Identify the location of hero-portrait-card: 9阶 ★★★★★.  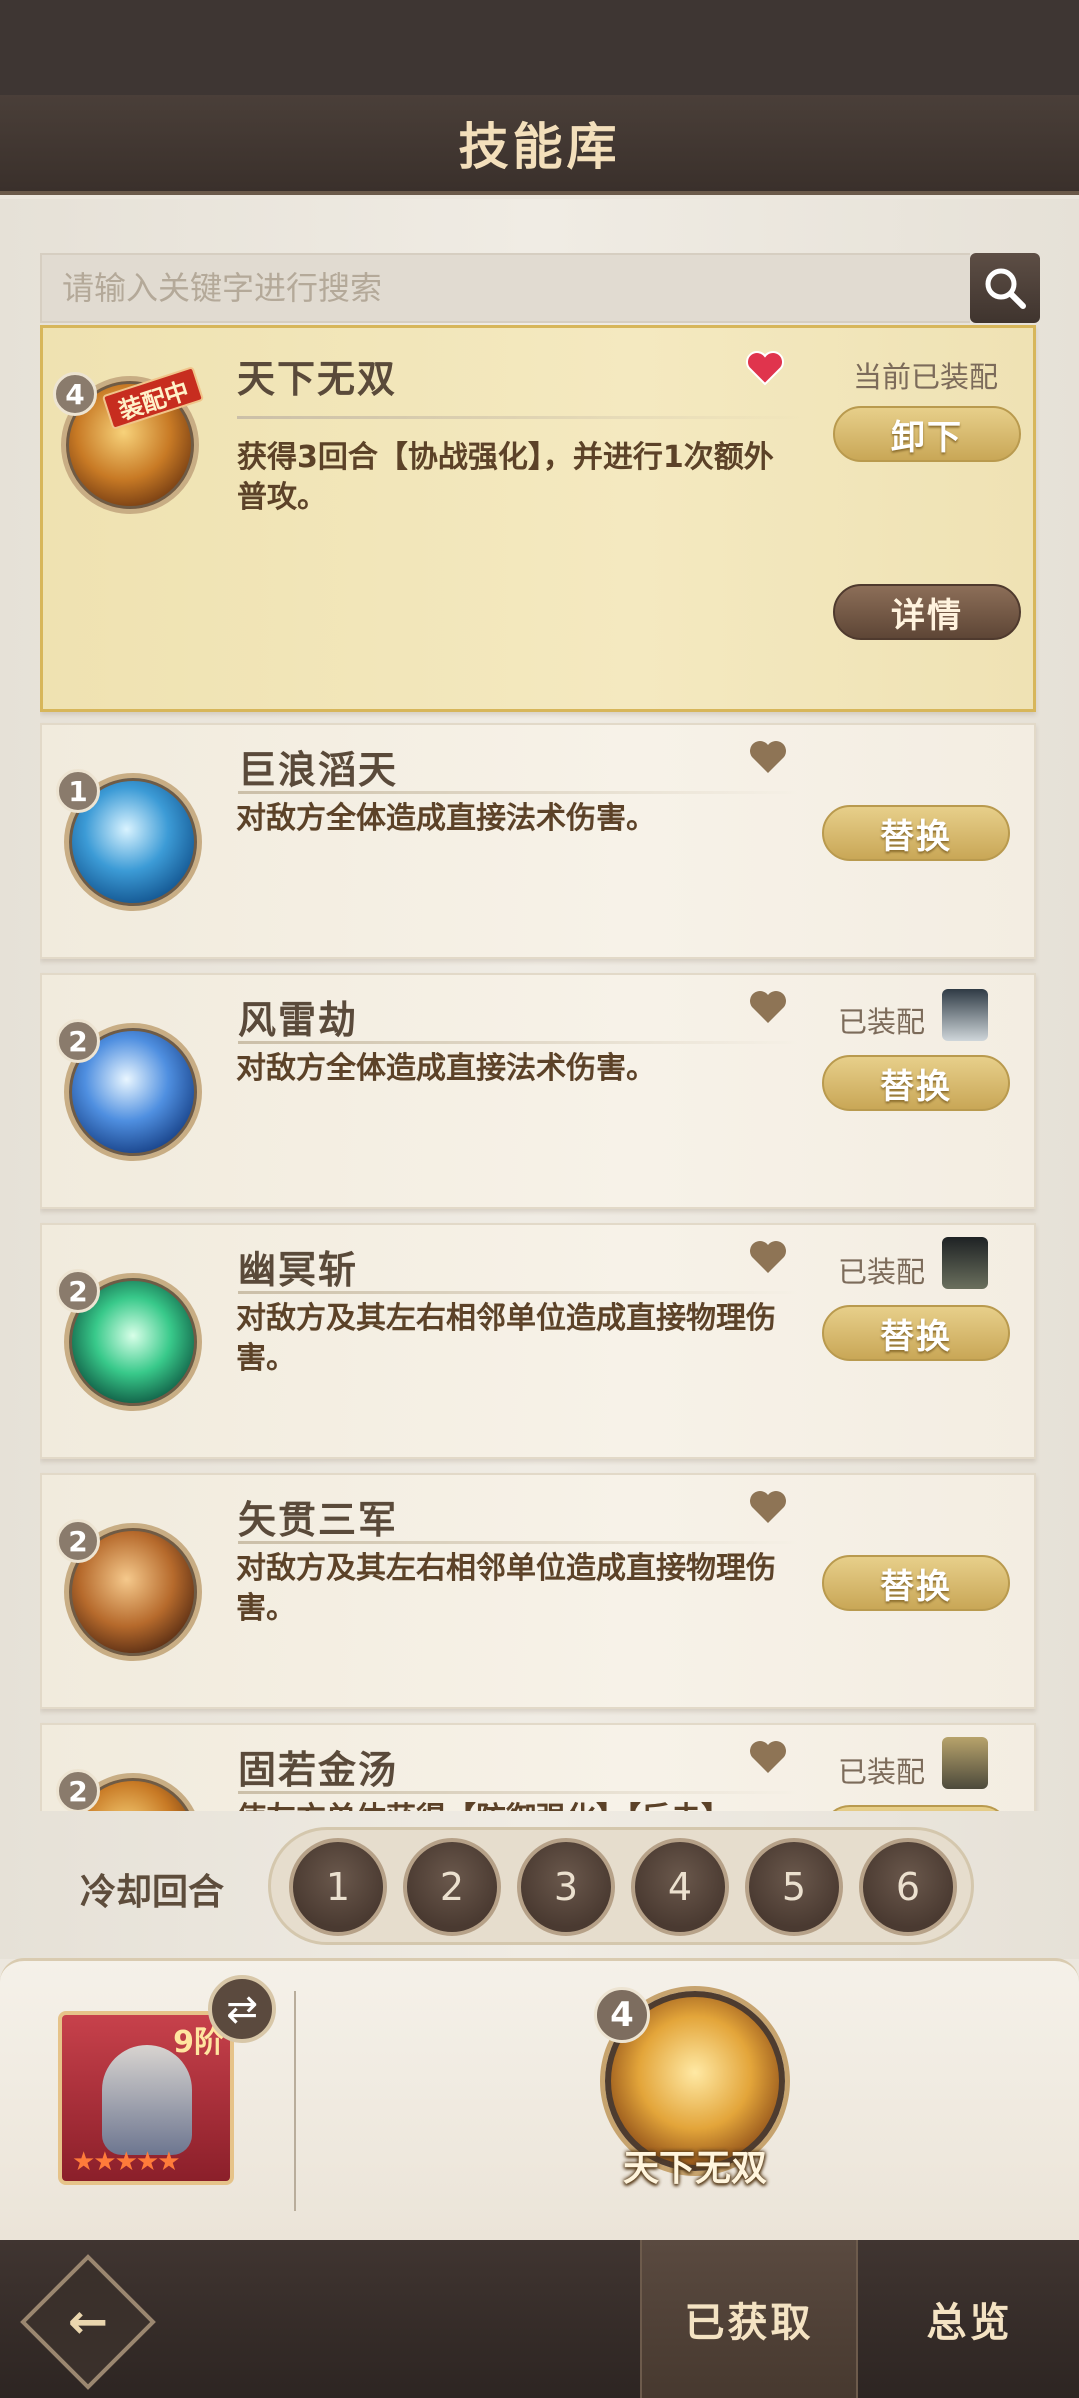
(146, 2098).